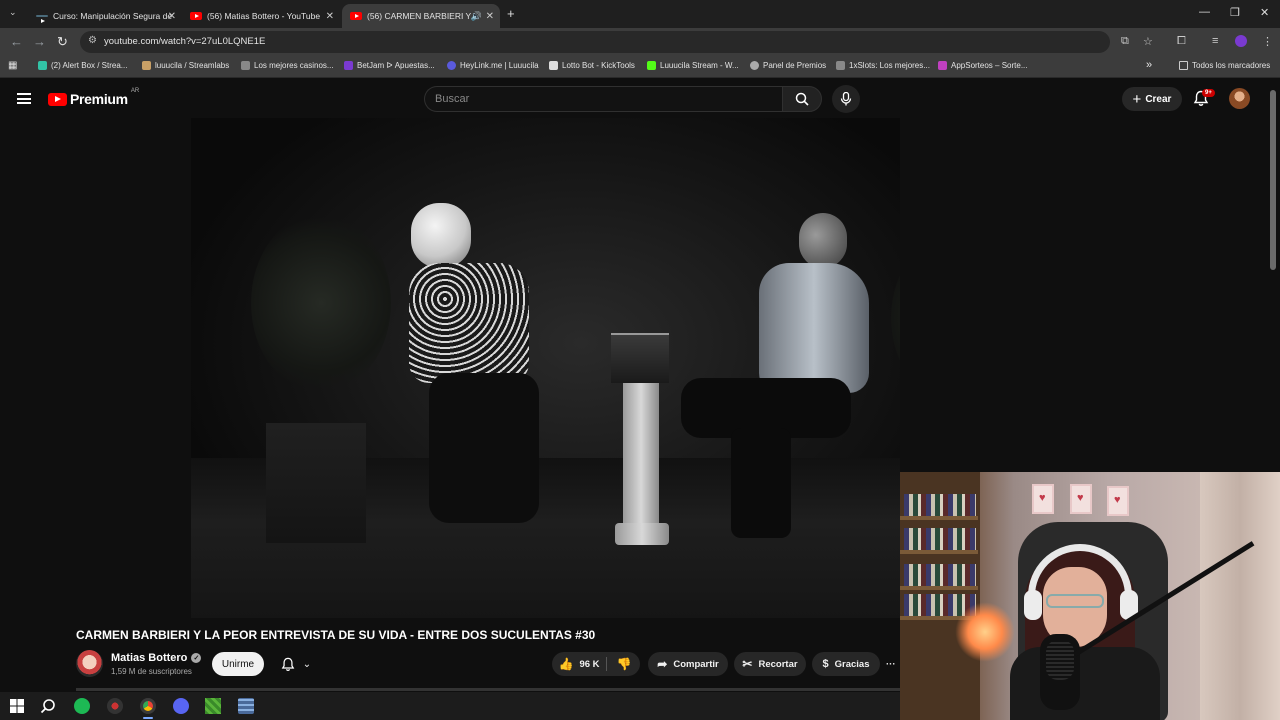 The image size is (1280, 720). I want to click on curtain, so click(1240, 596).